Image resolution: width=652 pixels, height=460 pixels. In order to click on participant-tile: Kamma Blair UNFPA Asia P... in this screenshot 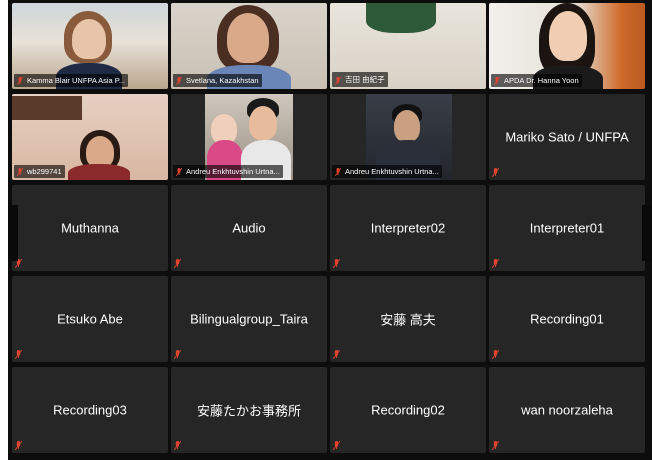, I will do `click(90, 46)`.